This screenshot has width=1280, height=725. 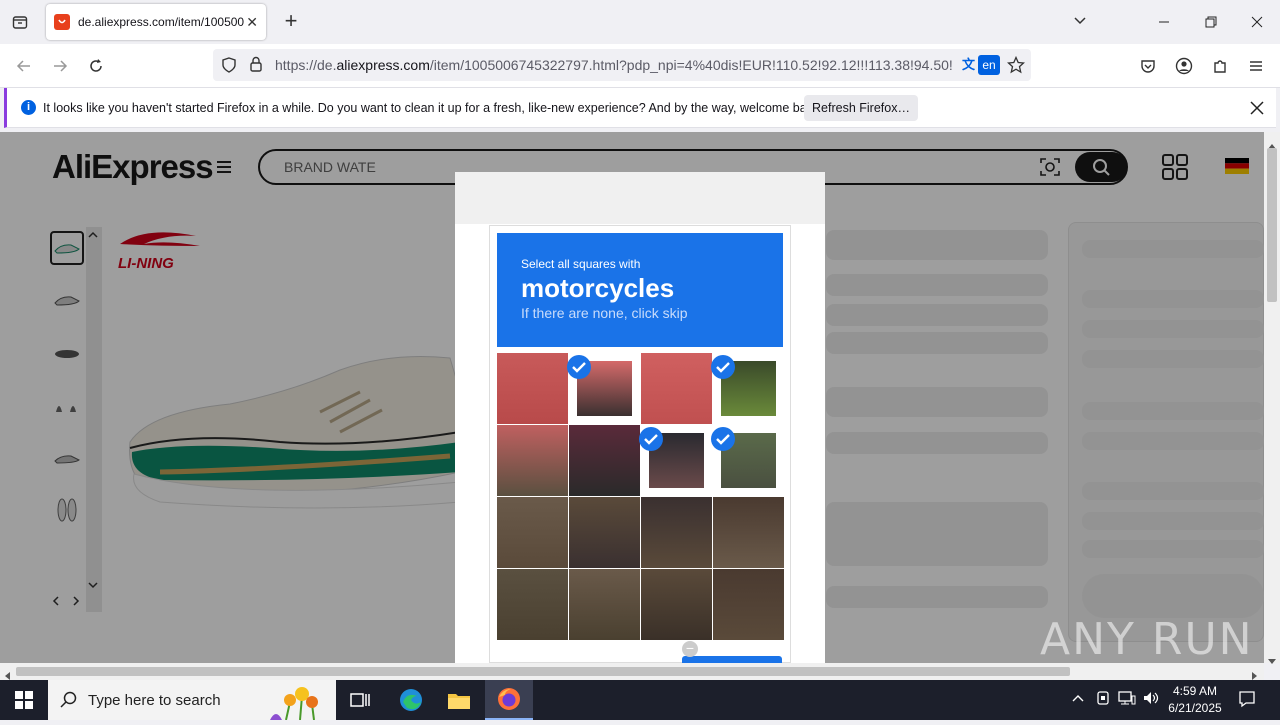 I want to click on system-clock: 4:59 AM 6/21/2025, so click(x=1195, y=700).